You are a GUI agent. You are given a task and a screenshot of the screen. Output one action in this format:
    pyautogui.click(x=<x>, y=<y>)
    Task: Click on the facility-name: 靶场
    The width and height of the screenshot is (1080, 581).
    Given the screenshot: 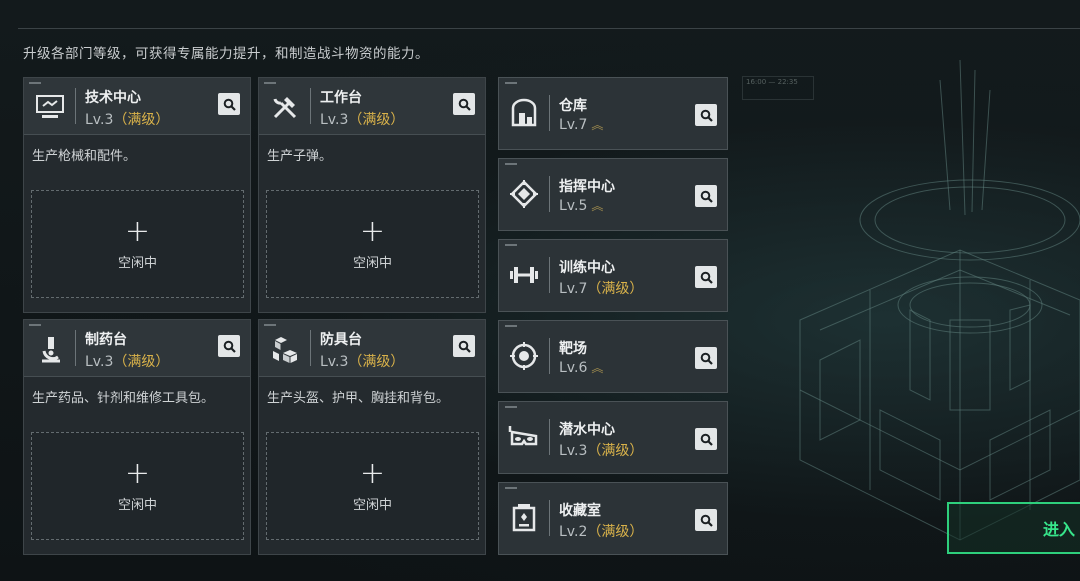 What is the action you would take?
    pyautogui.click(x=573, y=349)
    